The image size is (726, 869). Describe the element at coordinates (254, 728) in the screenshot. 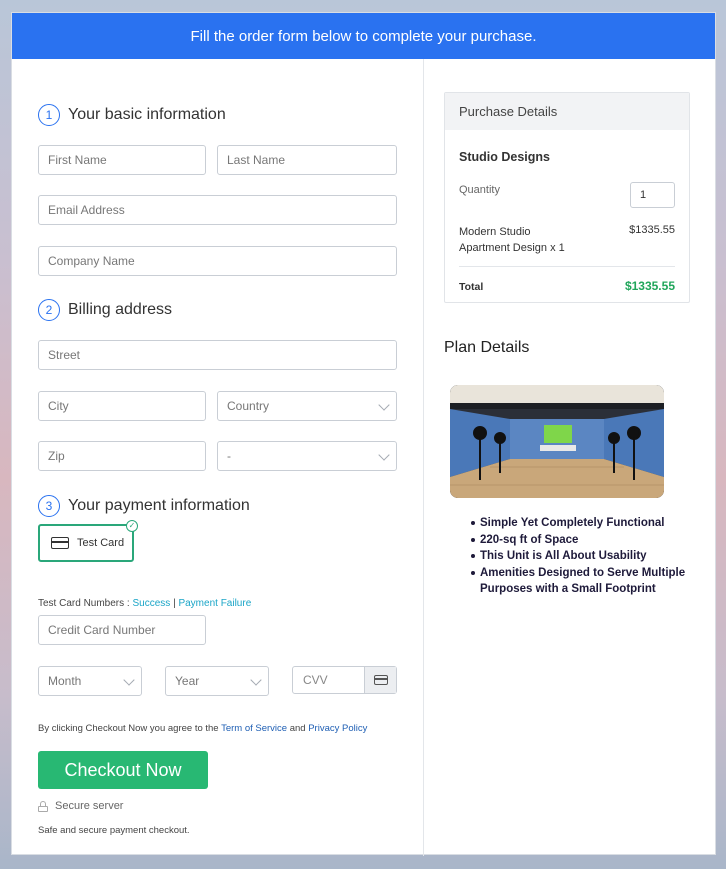

I see `terms-of-service-link: Term of Service` at that location.